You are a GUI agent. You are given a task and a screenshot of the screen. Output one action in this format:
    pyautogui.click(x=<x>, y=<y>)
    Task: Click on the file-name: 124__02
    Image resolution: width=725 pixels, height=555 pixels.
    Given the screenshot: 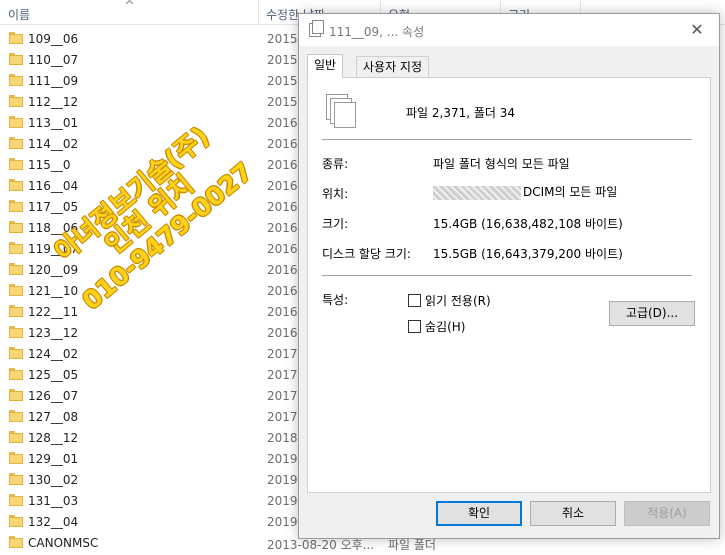 What is the action you would take?
    pyautogui.click(x=53, y=354)
    